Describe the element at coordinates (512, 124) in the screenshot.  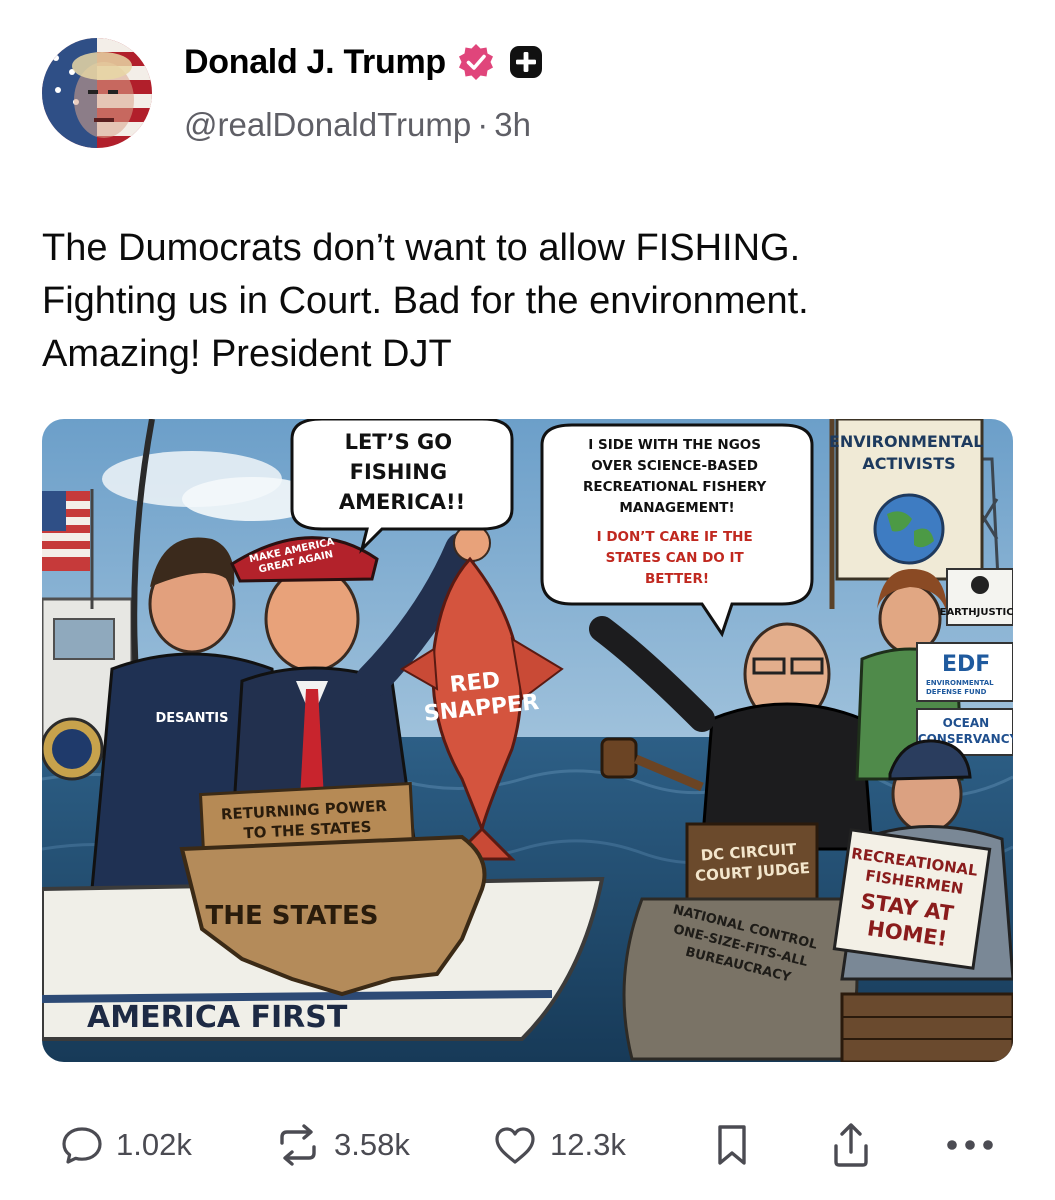
I see `post-time: 3h` at that location.